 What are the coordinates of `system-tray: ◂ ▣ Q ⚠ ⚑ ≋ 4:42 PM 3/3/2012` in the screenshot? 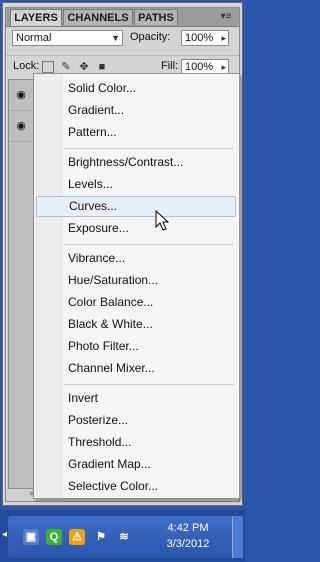 It's located at (122, 537).